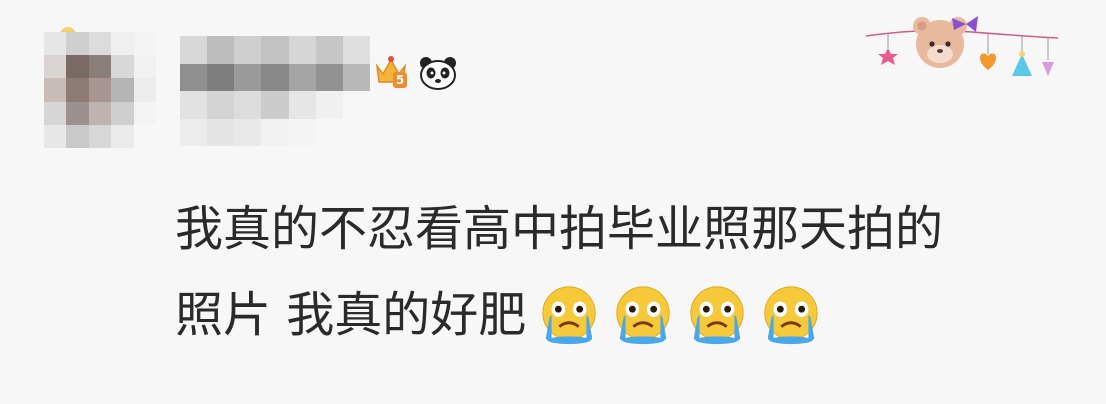 Image resolution: width=1106 pixels, height=404 pixels. What do you see at coordinates (391, 72) in the screenshot?
I see `crown-level-icon: 5` at bounding box center [391, 72].